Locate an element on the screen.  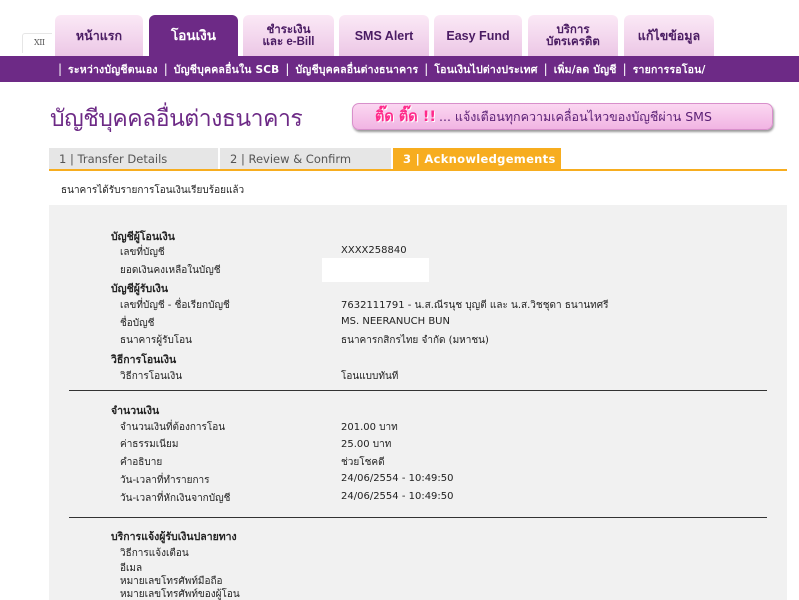
detail-row-balance: ยอดเงินคงเหลือในบัญชี is located at coordinates (170, 270).